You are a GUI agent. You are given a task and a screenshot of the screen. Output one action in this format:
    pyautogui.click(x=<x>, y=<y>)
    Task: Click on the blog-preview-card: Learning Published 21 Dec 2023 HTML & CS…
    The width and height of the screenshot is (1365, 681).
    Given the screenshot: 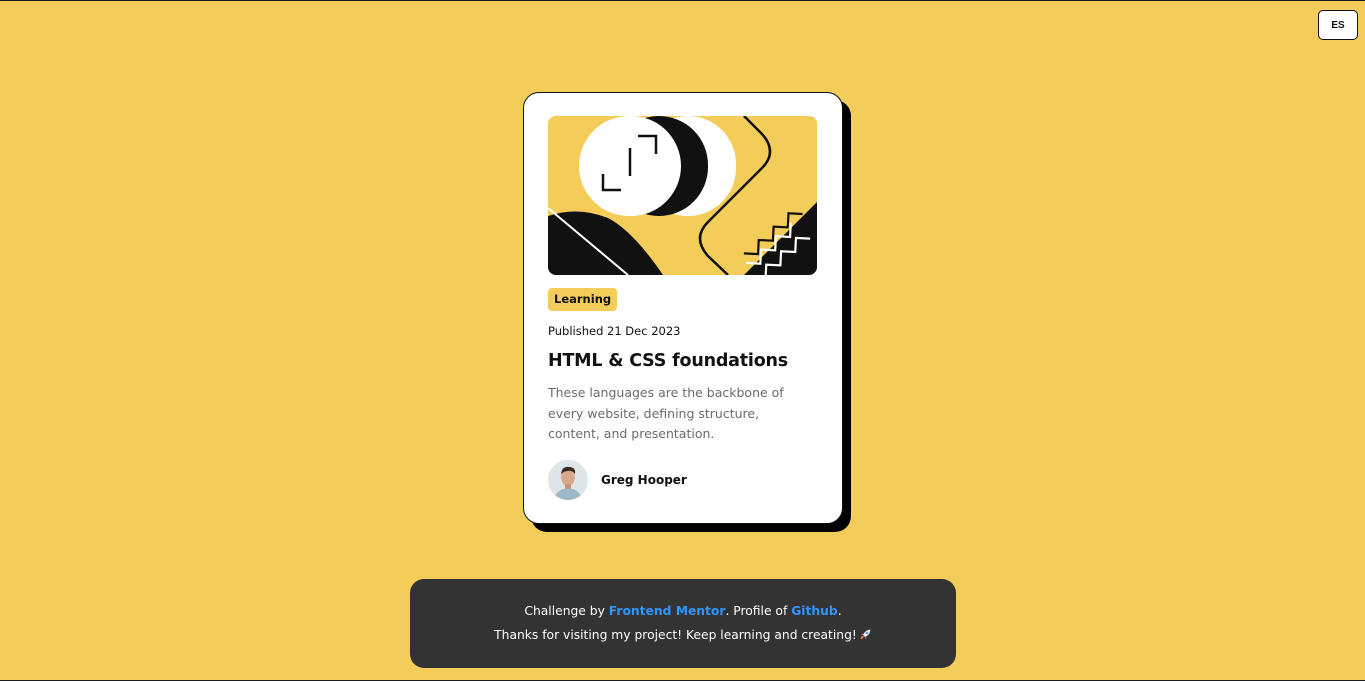 What is the action you would take?
    pyautogui.click(x=683, y=308)
    